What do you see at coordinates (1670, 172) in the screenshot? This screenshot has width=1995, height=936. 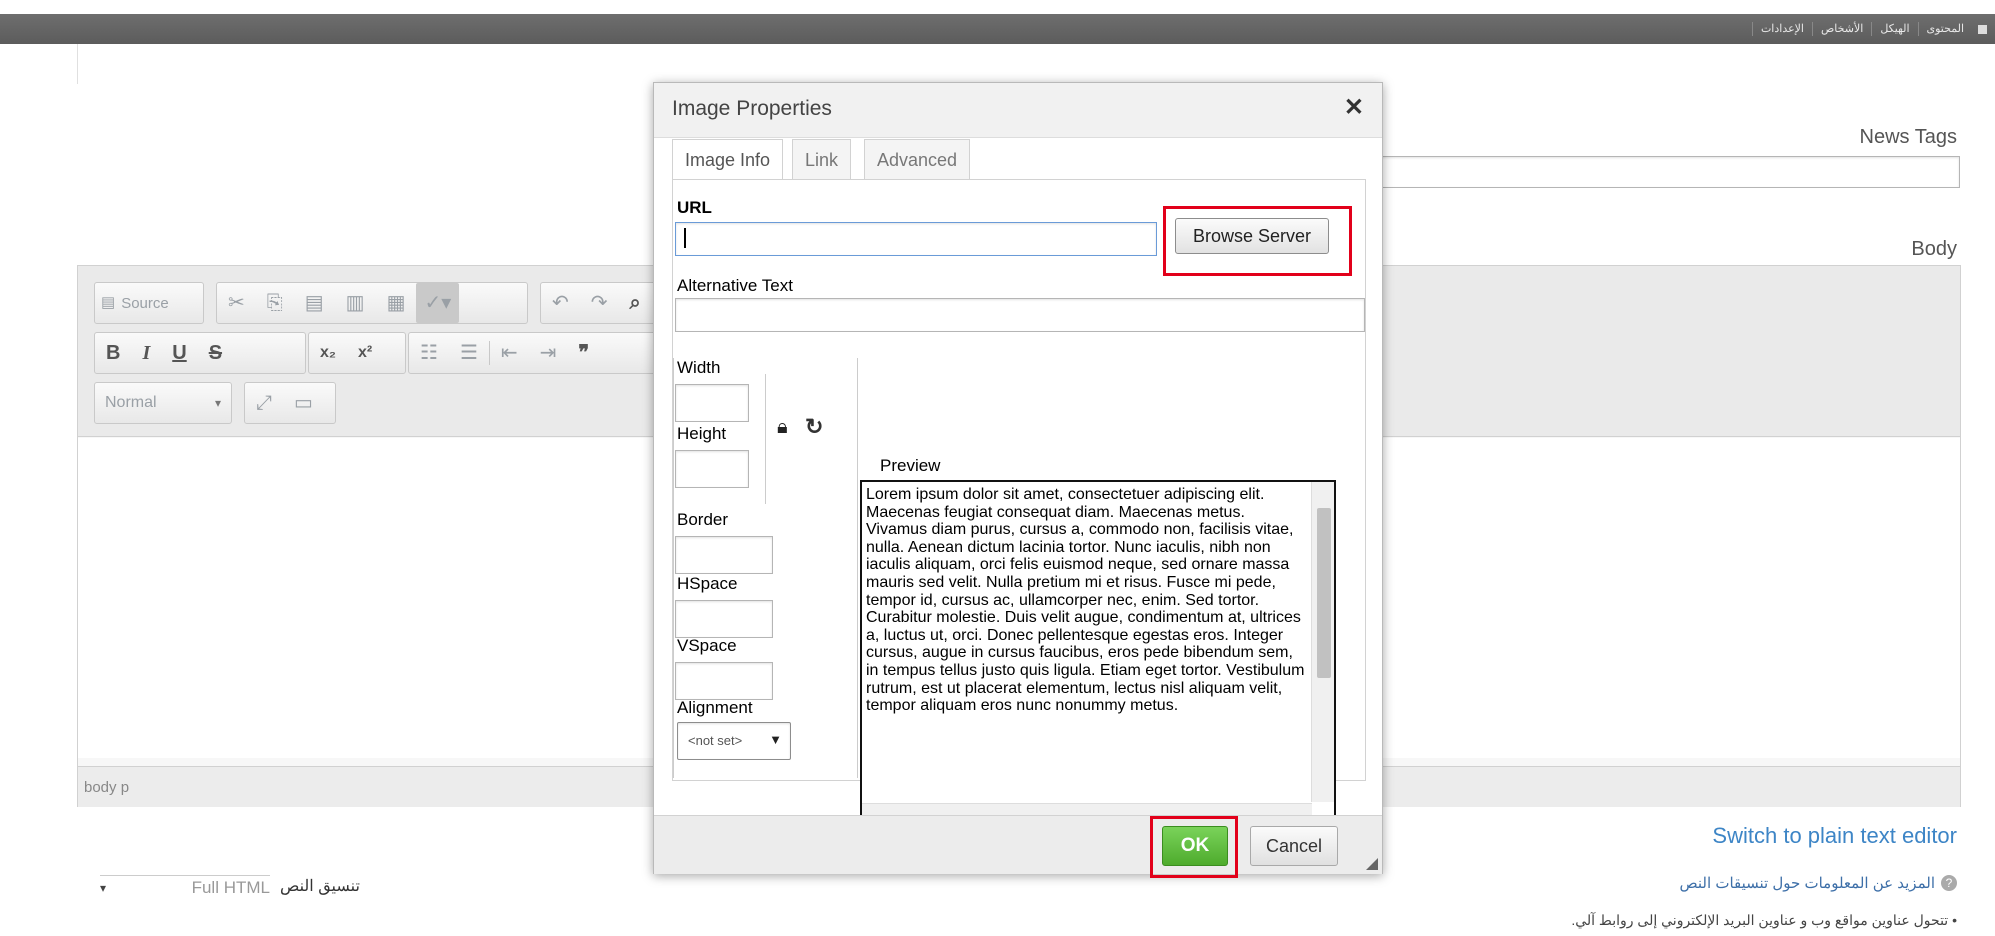 I see `news-tags-input` at bounding box center [1670, 172].